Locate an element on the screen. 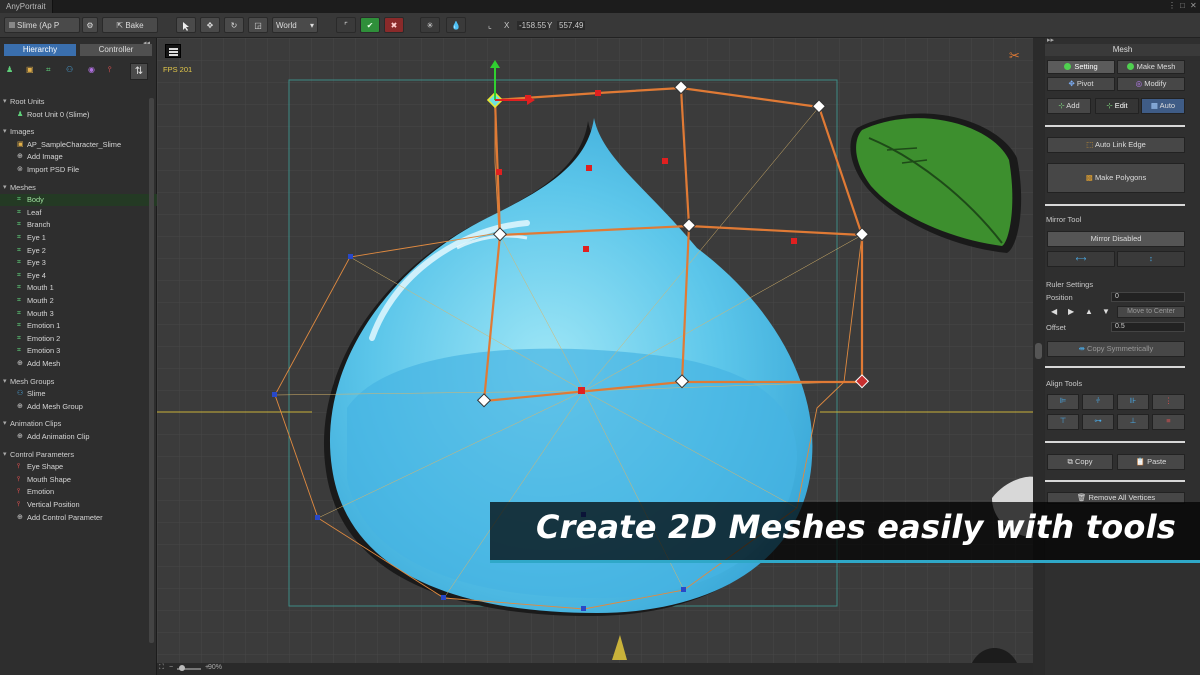 This screenshot has width=1200, height=675. document-selector: Slime (Ap P is located at coordinates (42, 25).